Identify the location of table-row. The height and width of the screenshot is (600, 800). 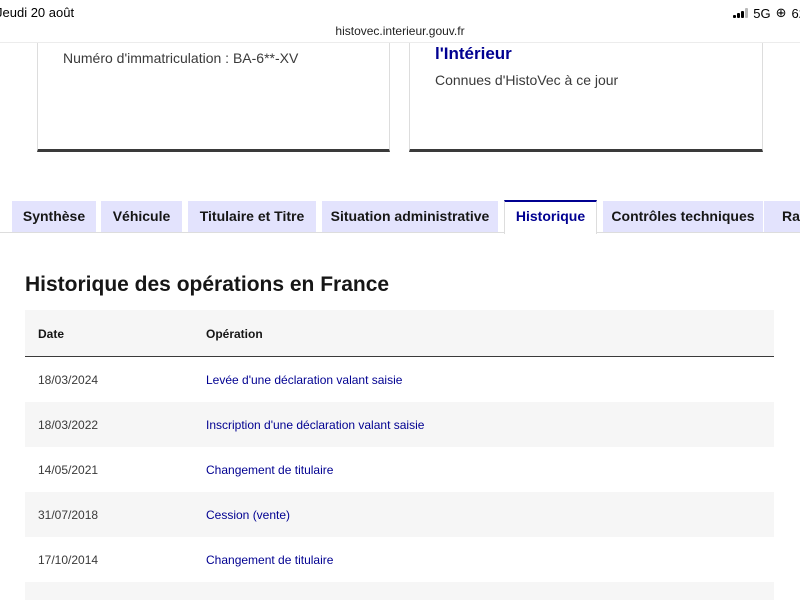
(399, 591).